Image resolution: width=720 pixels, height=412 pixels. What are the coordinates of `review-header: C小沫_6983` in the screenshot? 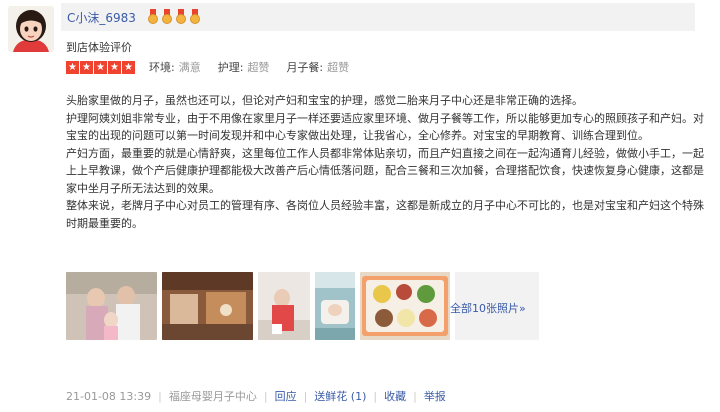 It's located at (378, 17).